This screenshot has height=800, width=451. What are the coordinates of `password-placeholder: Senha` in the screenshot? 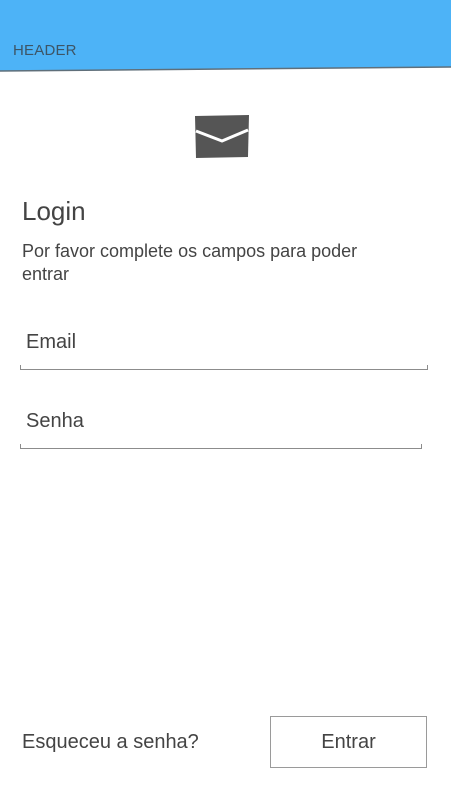 It's located at (55, 421).